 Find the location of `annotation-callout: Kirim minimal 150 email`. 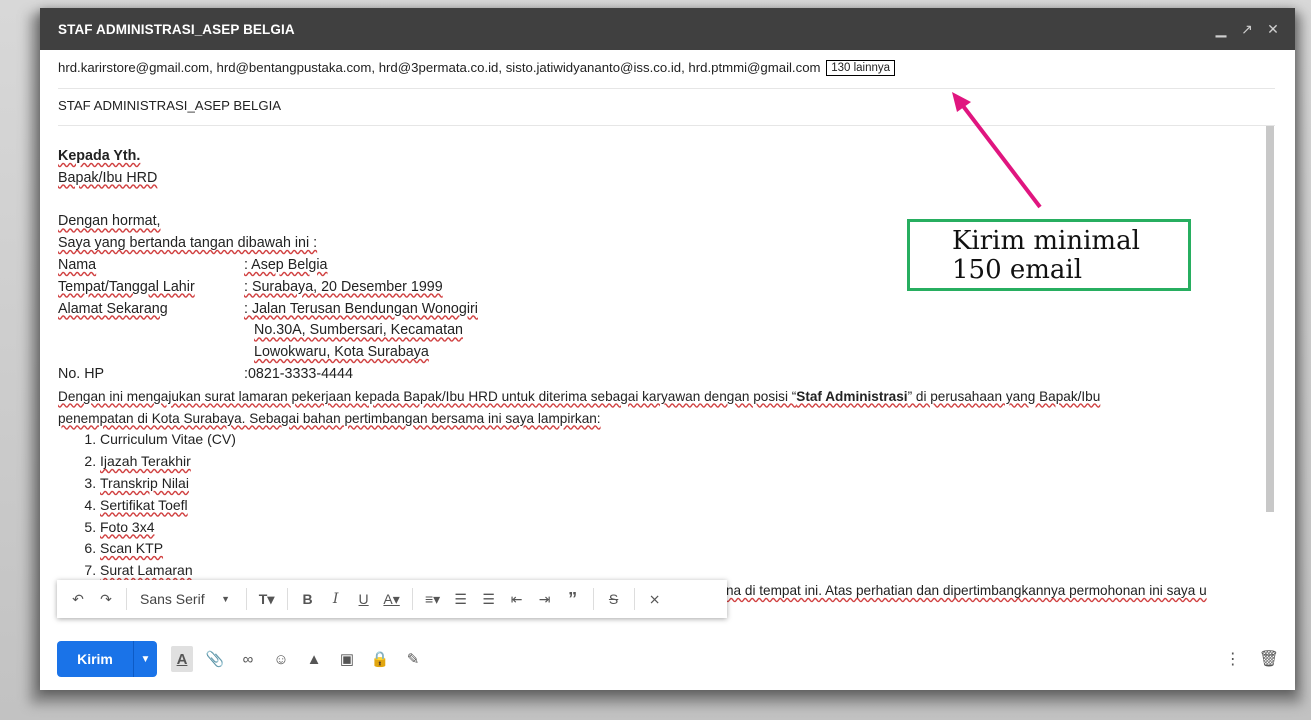

annotation-callout: Kirim minimal 150 email is located at coordinates (1049, 255).